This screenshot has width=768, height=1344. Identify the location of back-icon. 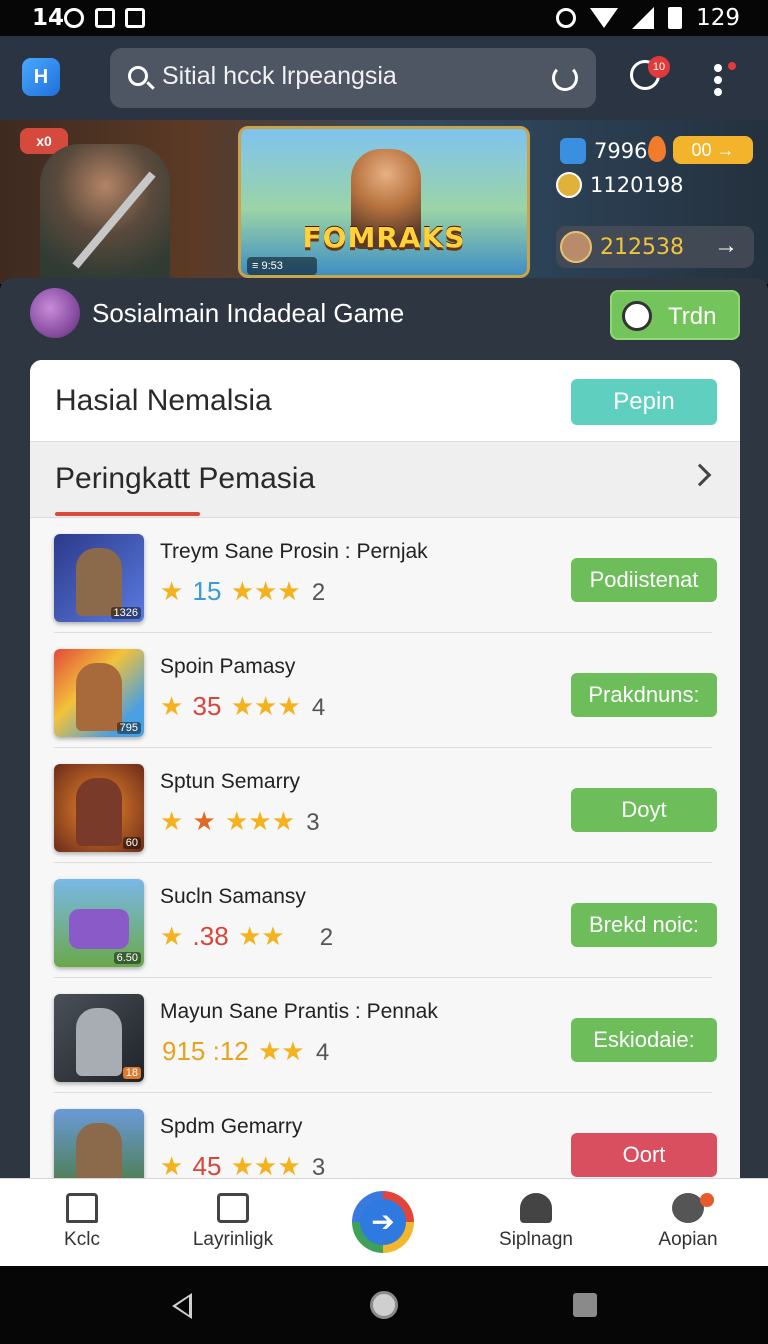
(182, 1306).